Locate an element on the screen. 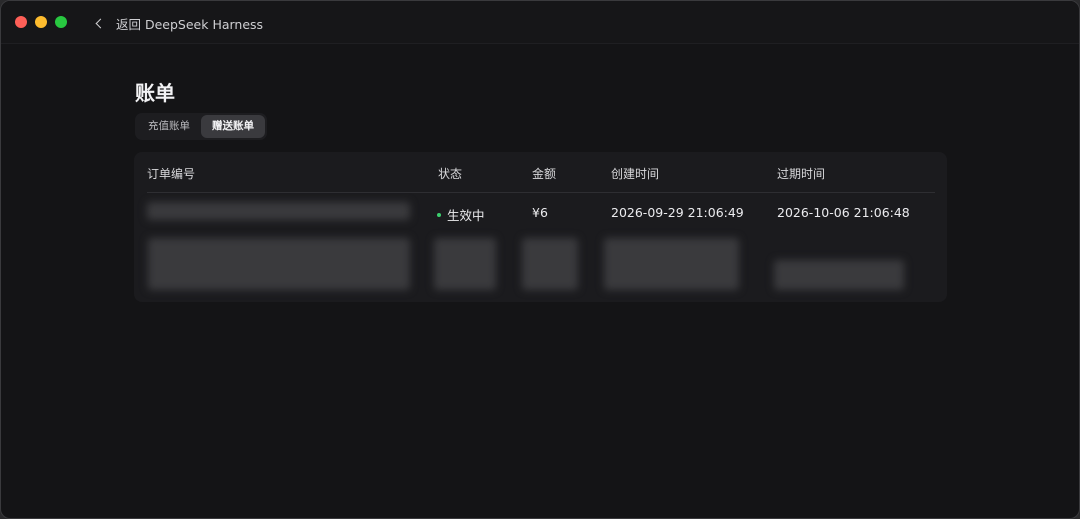  minimize-window-button is located at coordinates (41, 22).